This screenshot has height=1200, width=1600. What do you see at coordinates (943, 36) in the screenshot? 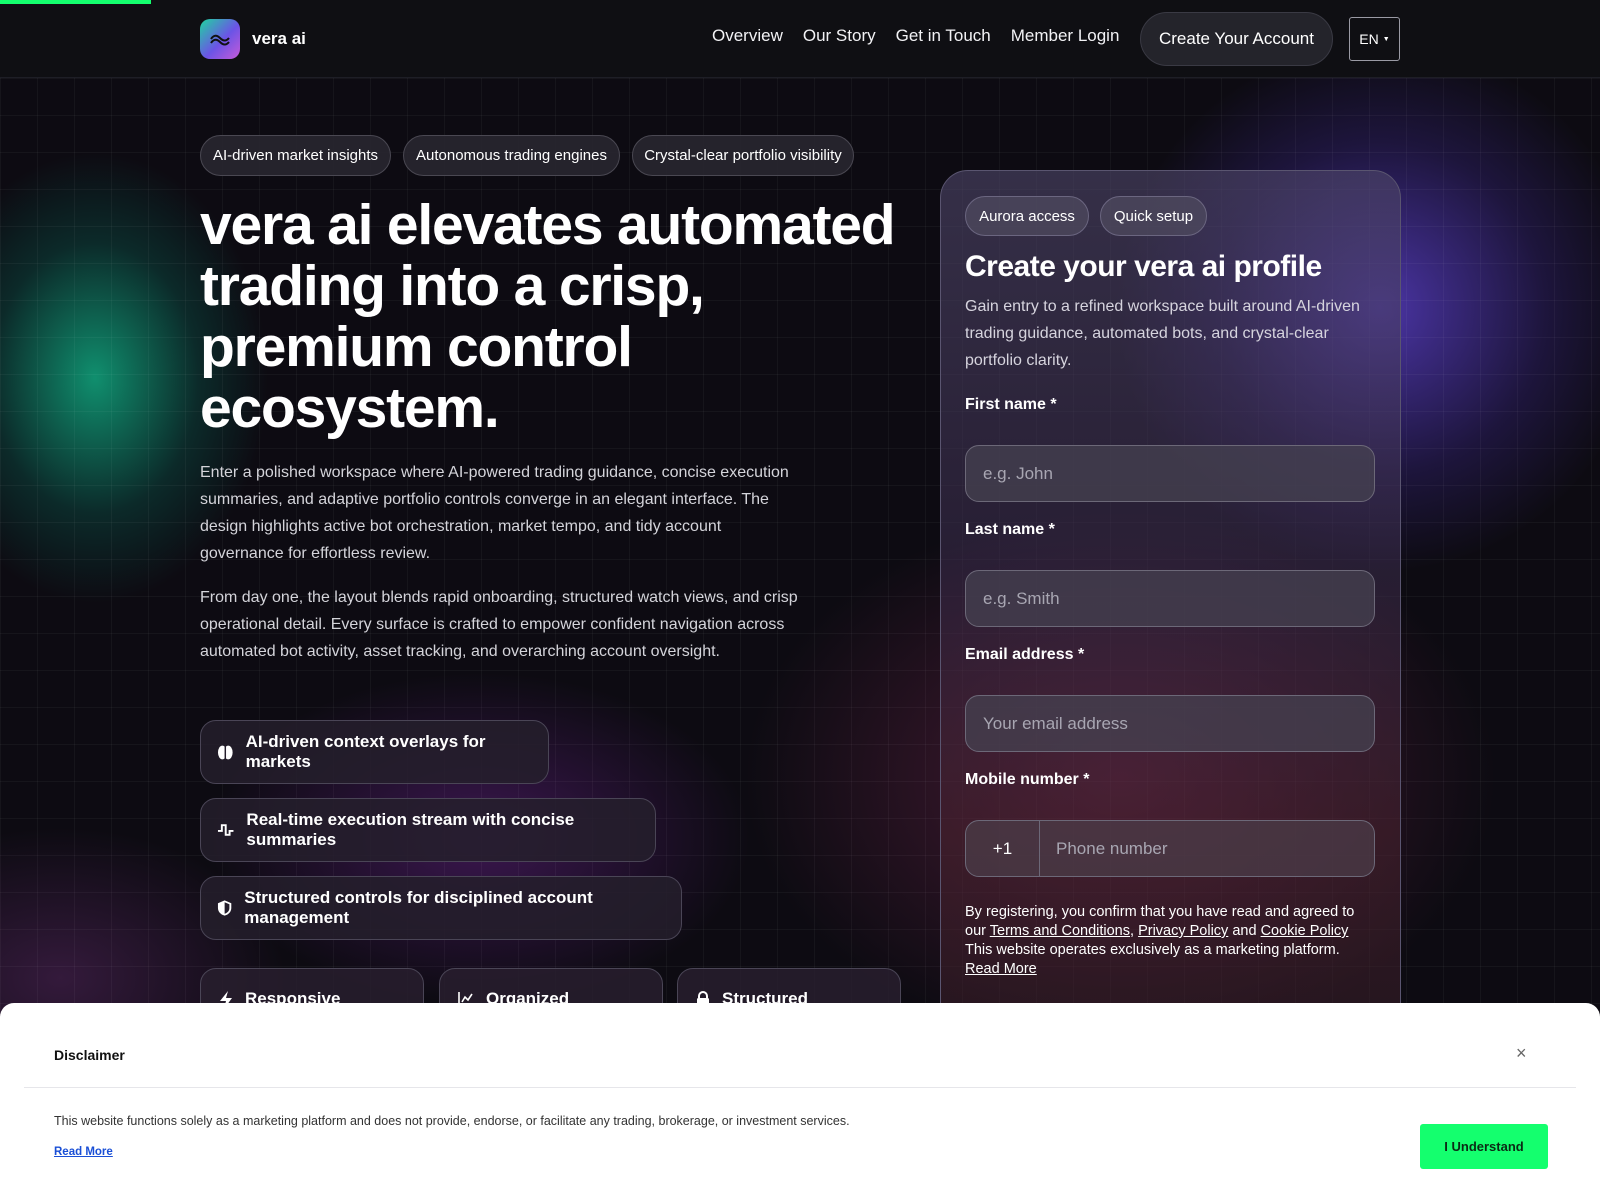
I see `nav-get-in-touch: Get in Touch` at bounding box center [943, 36].